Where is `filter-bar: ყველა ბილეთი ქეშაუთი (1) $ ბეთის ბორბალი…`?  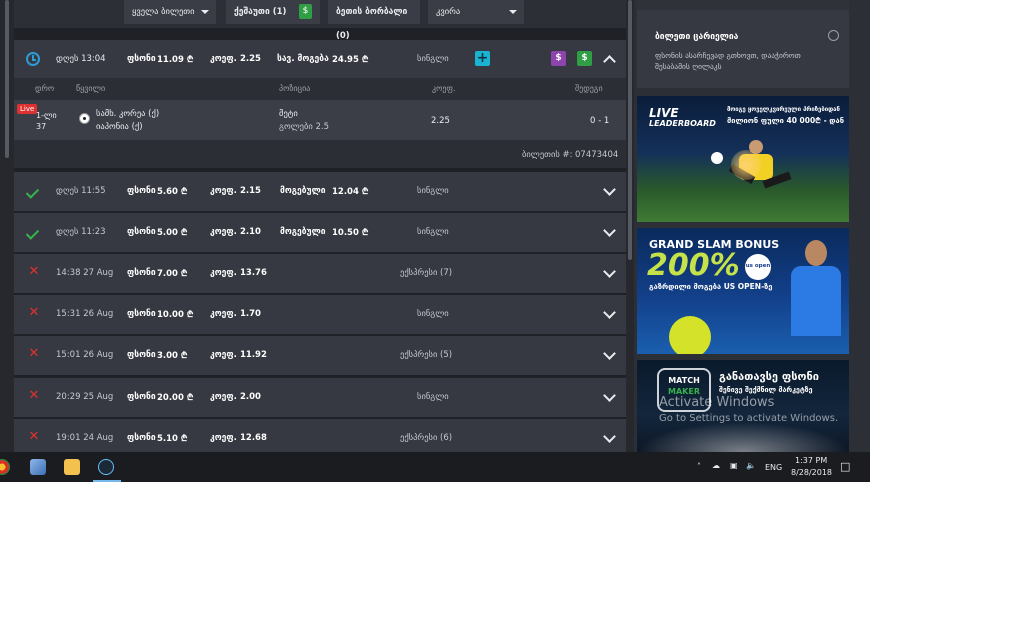
filter-bar: ყველა ბილეთი ქეშაუთი (1) $ ბეთის ბორბალი… is located at coordinates (320, 20).